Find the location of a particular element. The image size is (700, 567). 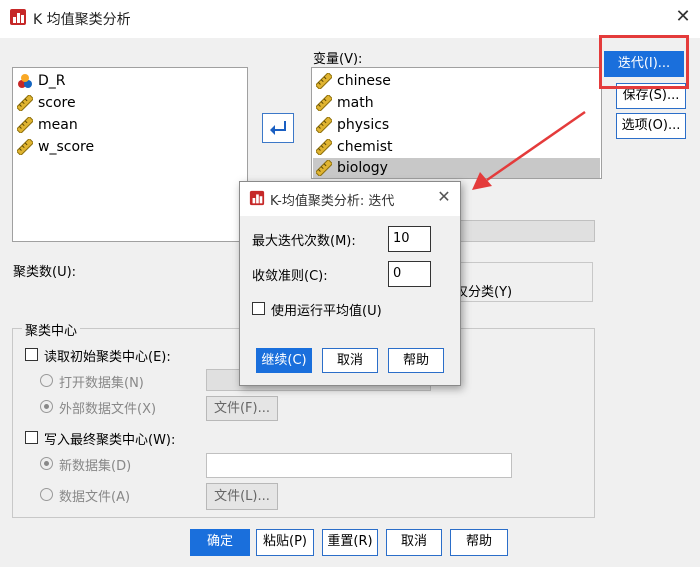

list-item: w_score is located at coordinates (55, 147).